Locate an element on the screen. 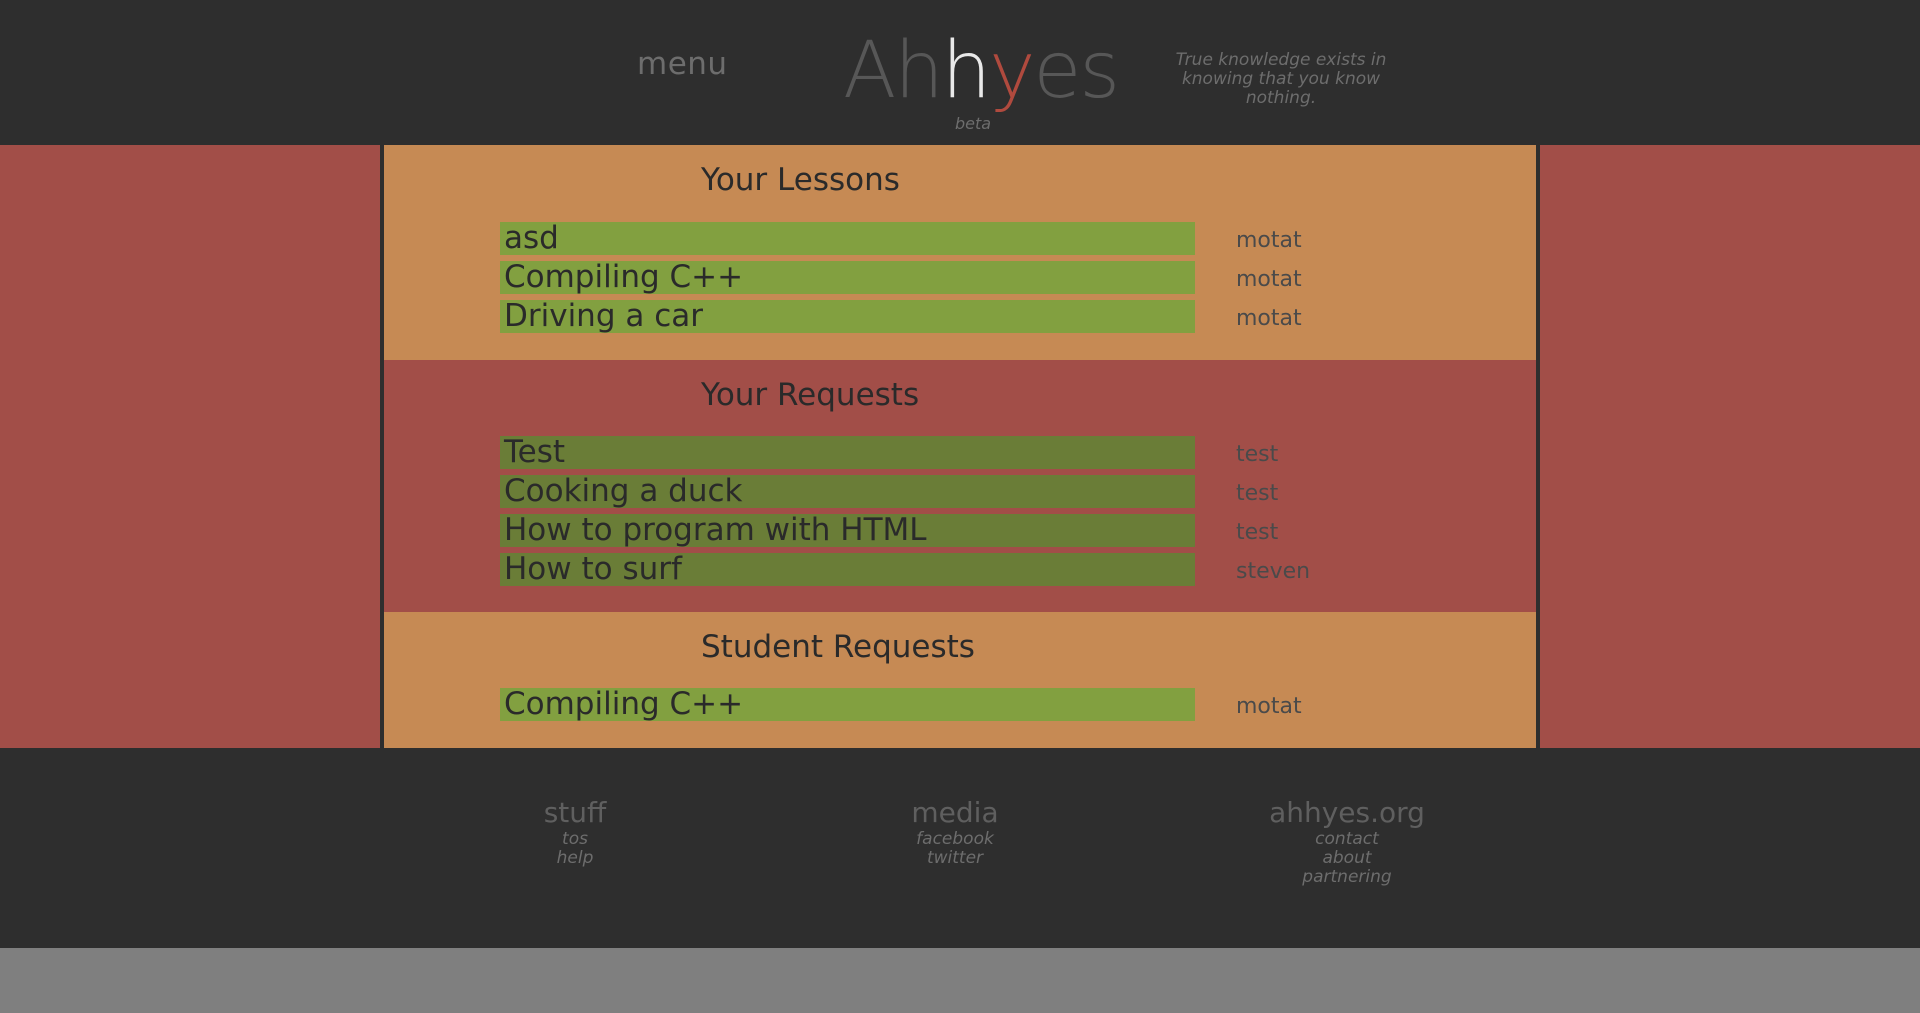 The image size is (1920, 1013). footer-heading: media is located at coordinates (955, 812).